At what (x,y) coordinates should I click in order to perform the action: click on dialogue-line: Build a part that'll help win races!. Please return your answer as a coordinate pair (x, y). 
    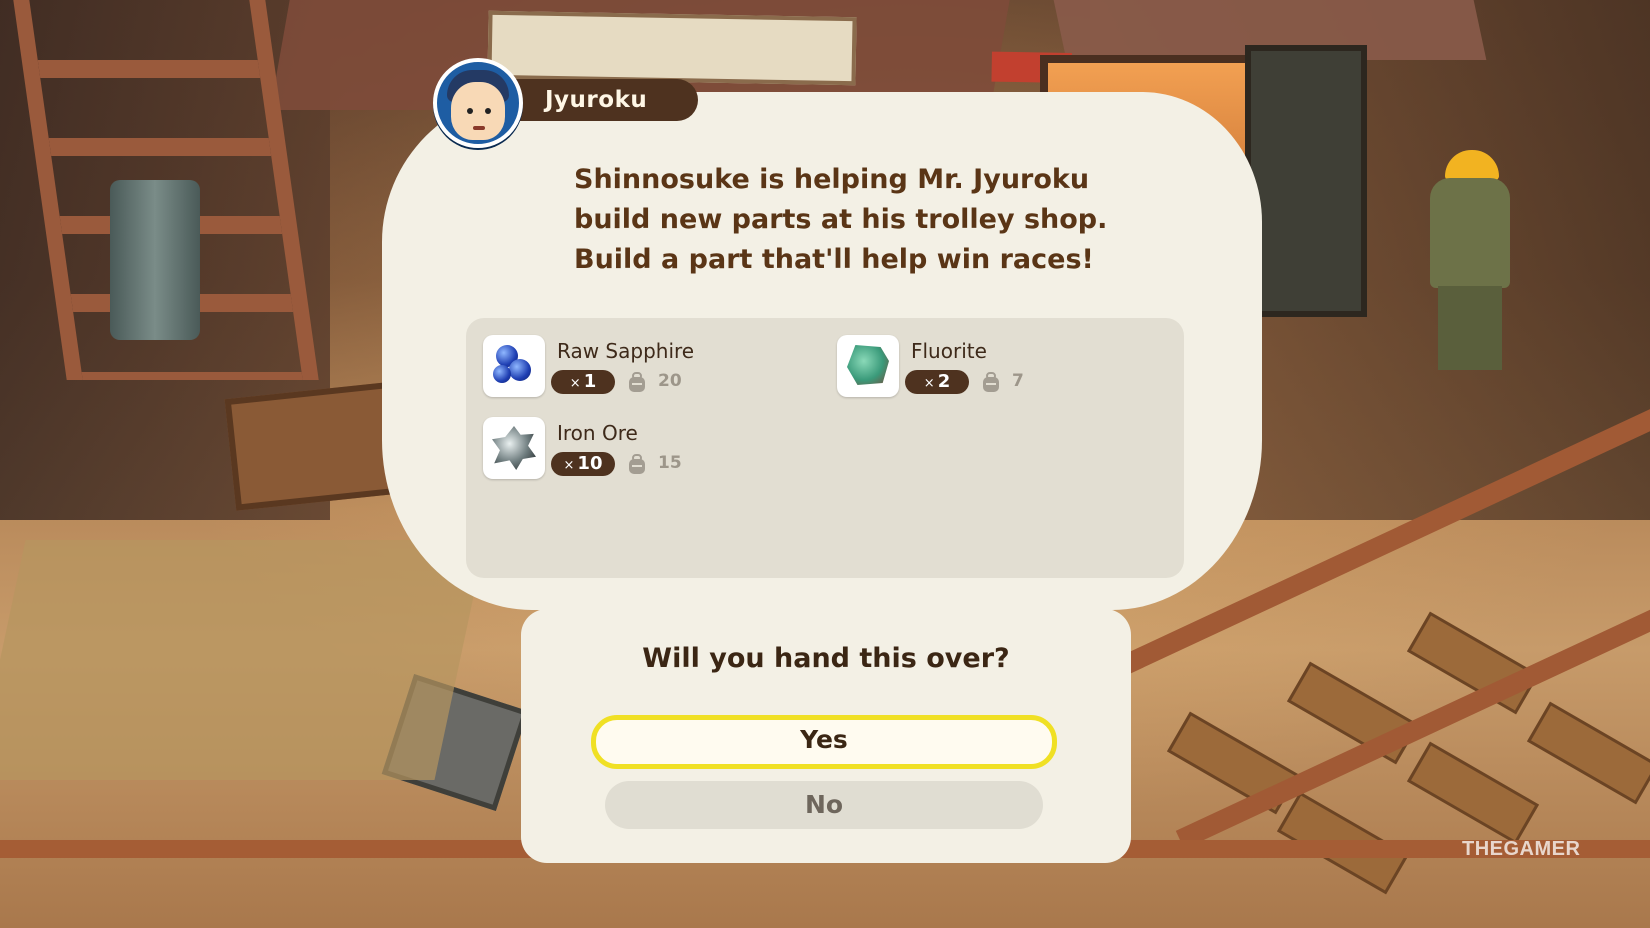
    Looking at the image, I should click on (834, 259).